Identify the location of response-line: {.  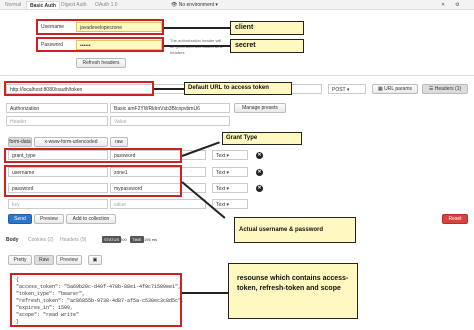
(18, 280).